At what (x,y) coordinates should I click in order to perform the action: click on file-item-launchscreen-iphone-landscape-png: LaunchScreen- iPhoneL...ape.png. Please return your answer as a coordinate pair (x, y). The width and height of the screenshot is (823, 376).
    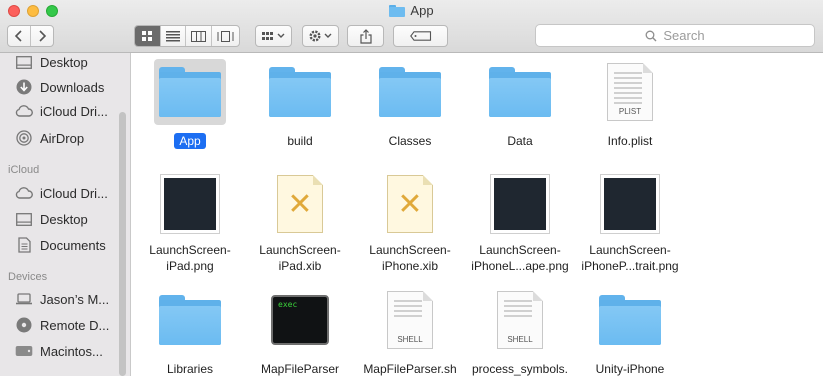
    Looking at the image, I should click on (520, 224).